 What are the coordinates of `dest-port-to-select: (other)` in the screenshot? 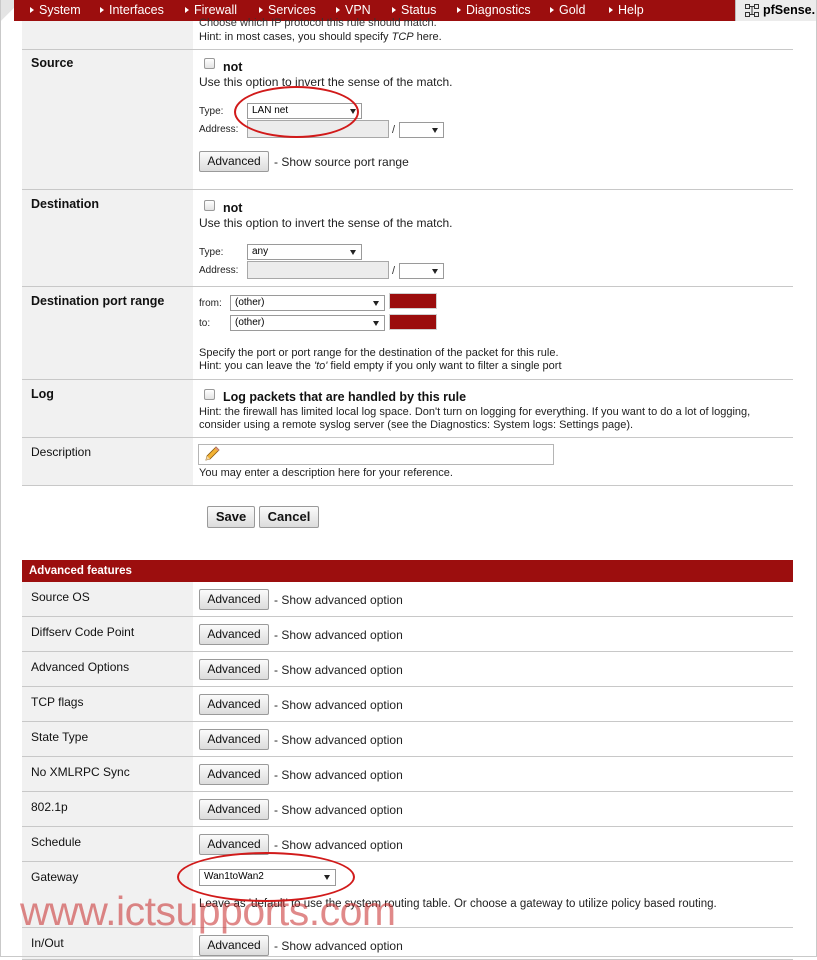 It's located at (307, 323).